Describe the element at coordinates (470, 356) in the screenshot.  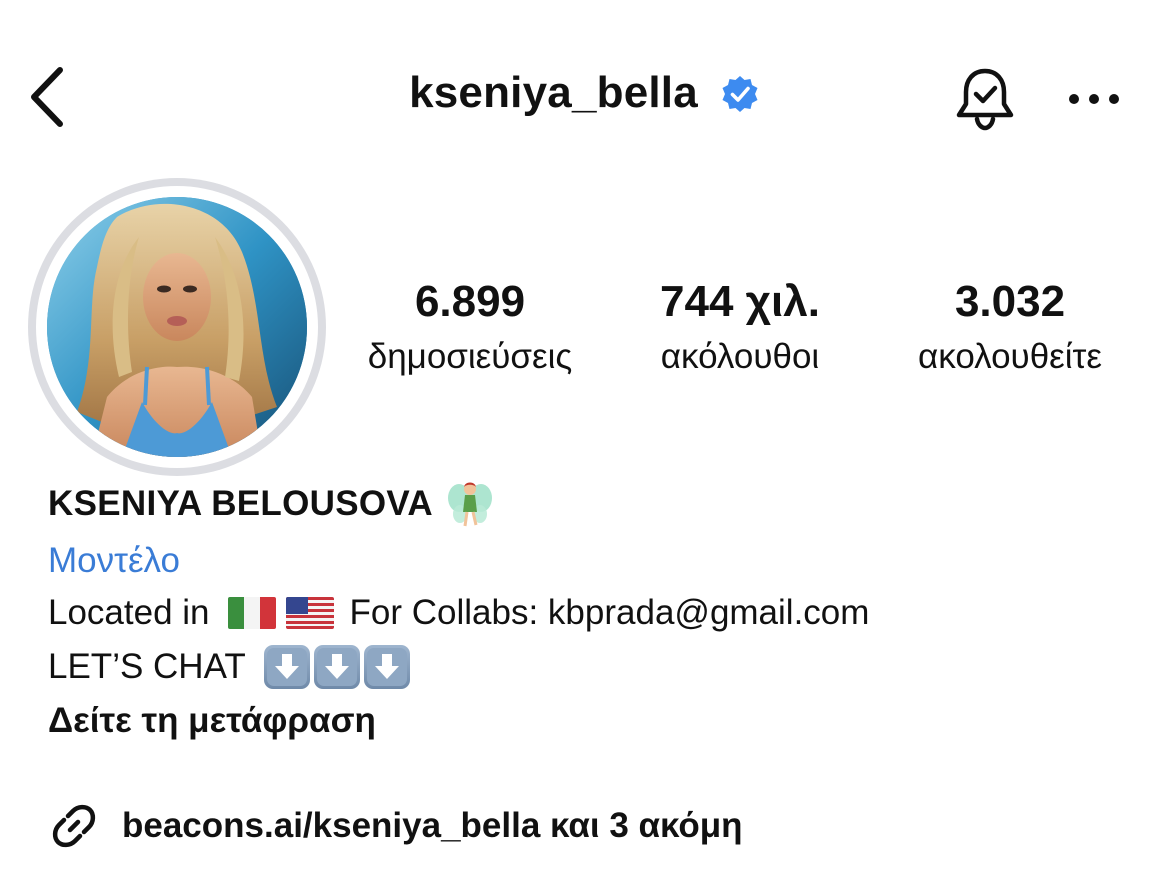
I see `posts-label: δημοσιεύσεις` at that location.